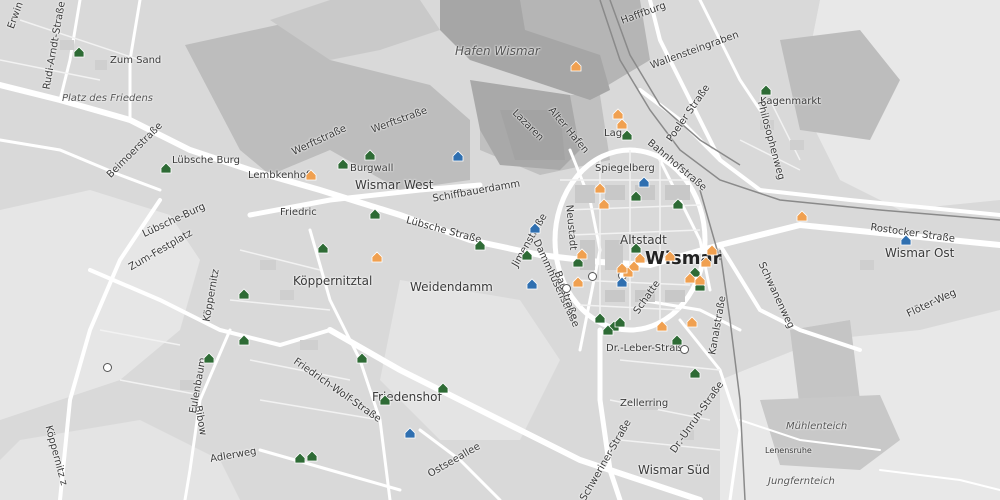  What do you see at coordinates (279, 175) in the screenshot?
I see `label-lembkenhof: Lembkenhof` at bounding box center [279, 175].